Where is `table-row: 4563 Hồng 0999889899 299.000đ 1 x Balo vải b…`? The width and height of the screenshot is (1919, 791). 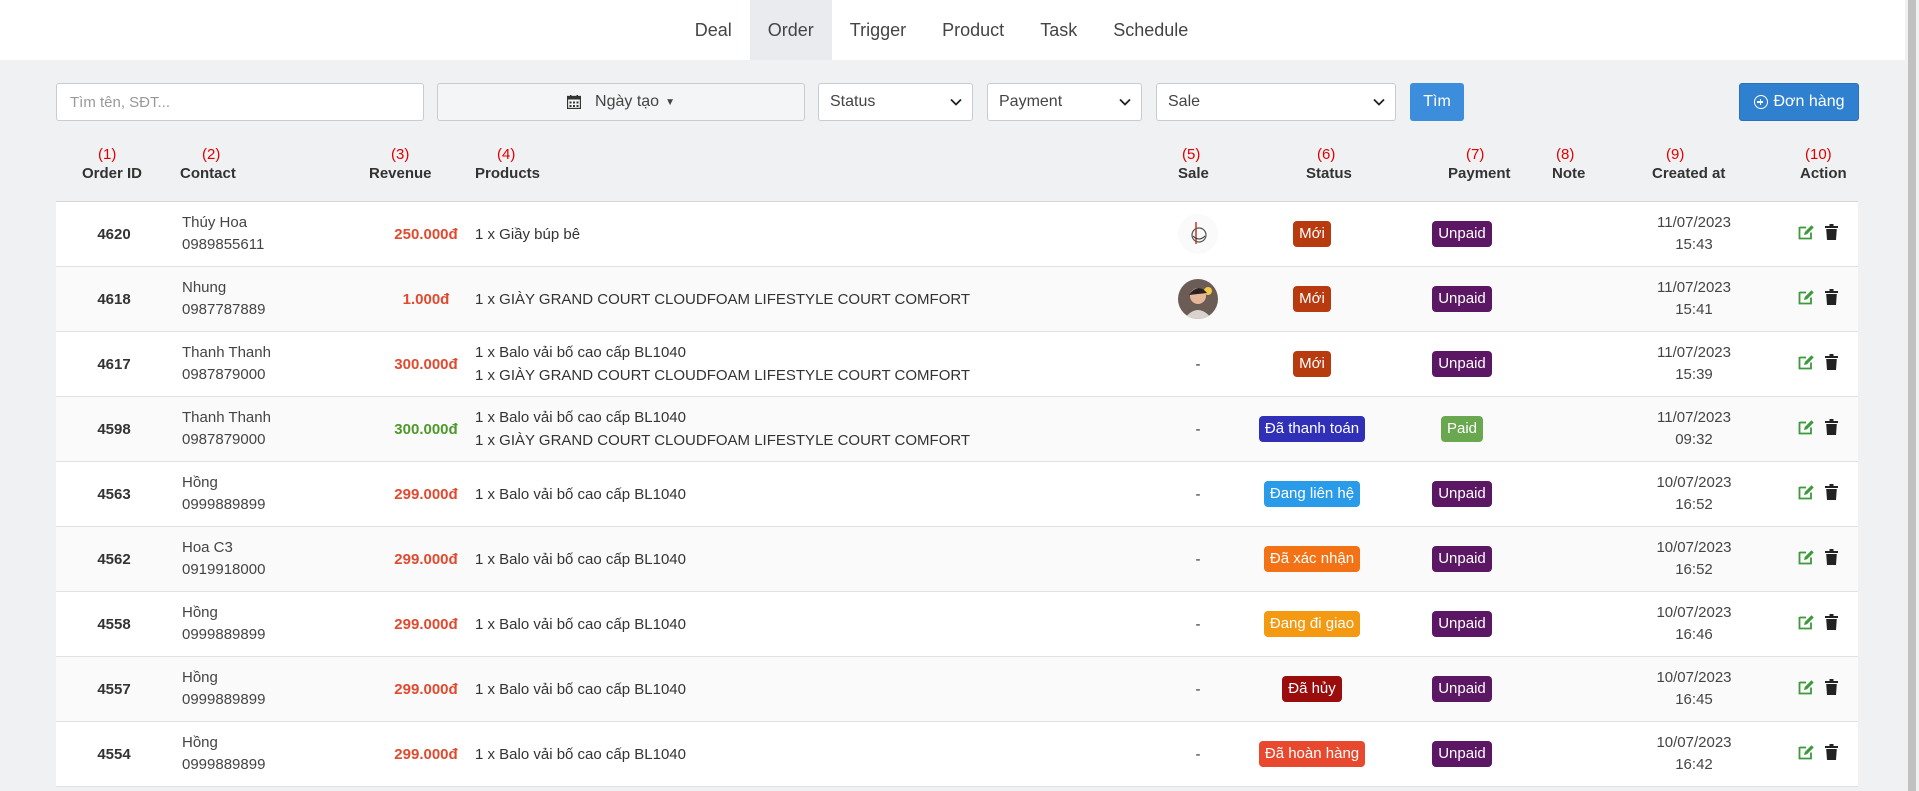
table-row: 4563 Hồng 0999889899 299.000đ 1 x Balo vải b… is located at coordinates (957, 494).